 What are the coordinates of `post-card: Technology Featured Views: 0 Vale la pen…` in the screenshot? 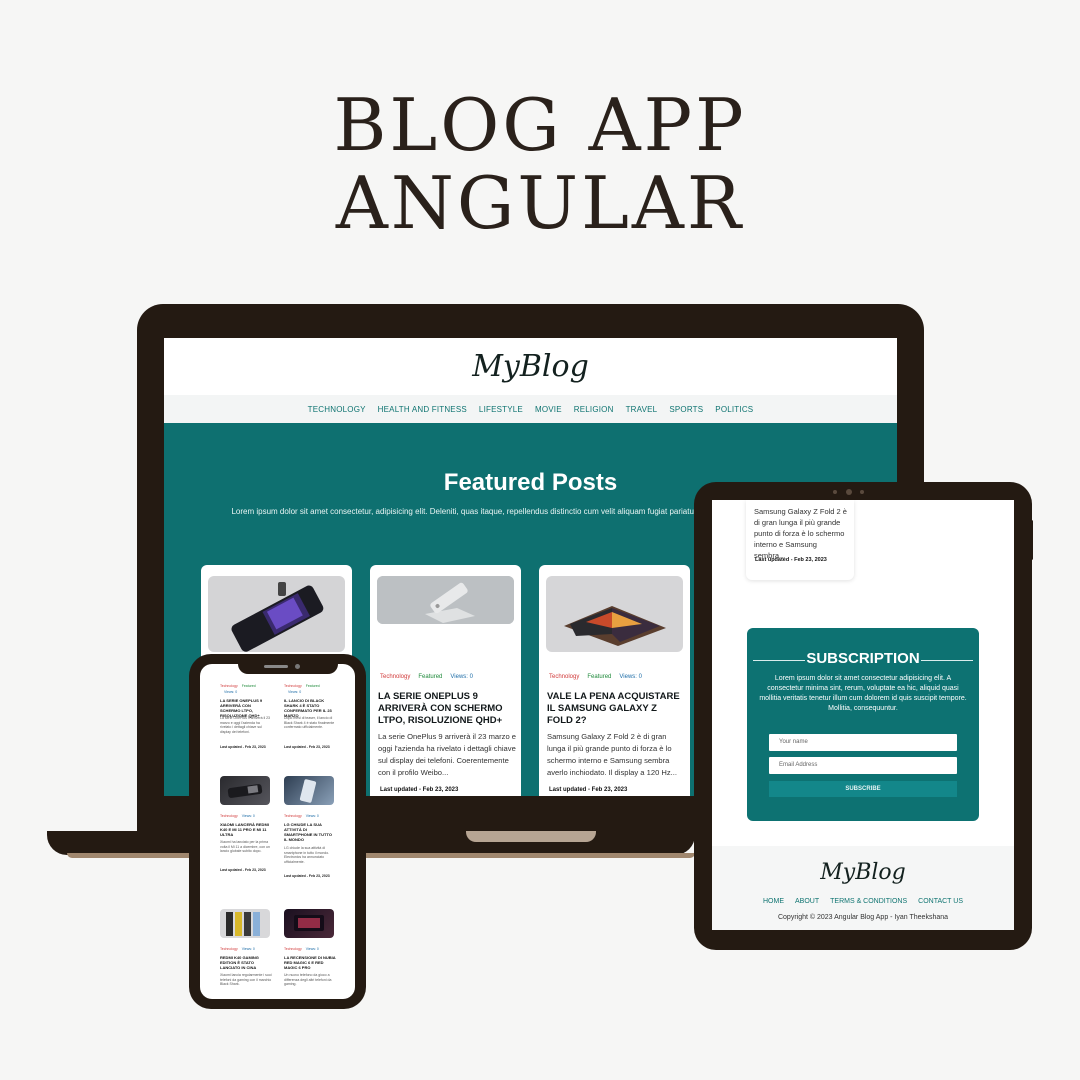 It's located at (614, 680).